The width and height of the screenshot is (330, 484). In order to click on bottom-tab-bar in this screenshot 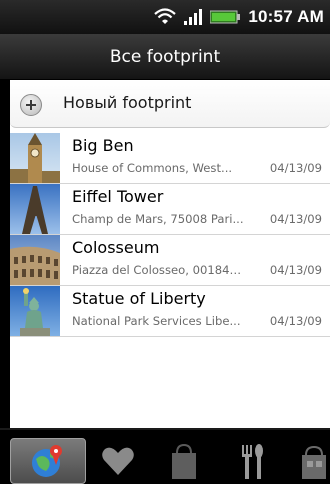, I will do `click(165, 456)`.